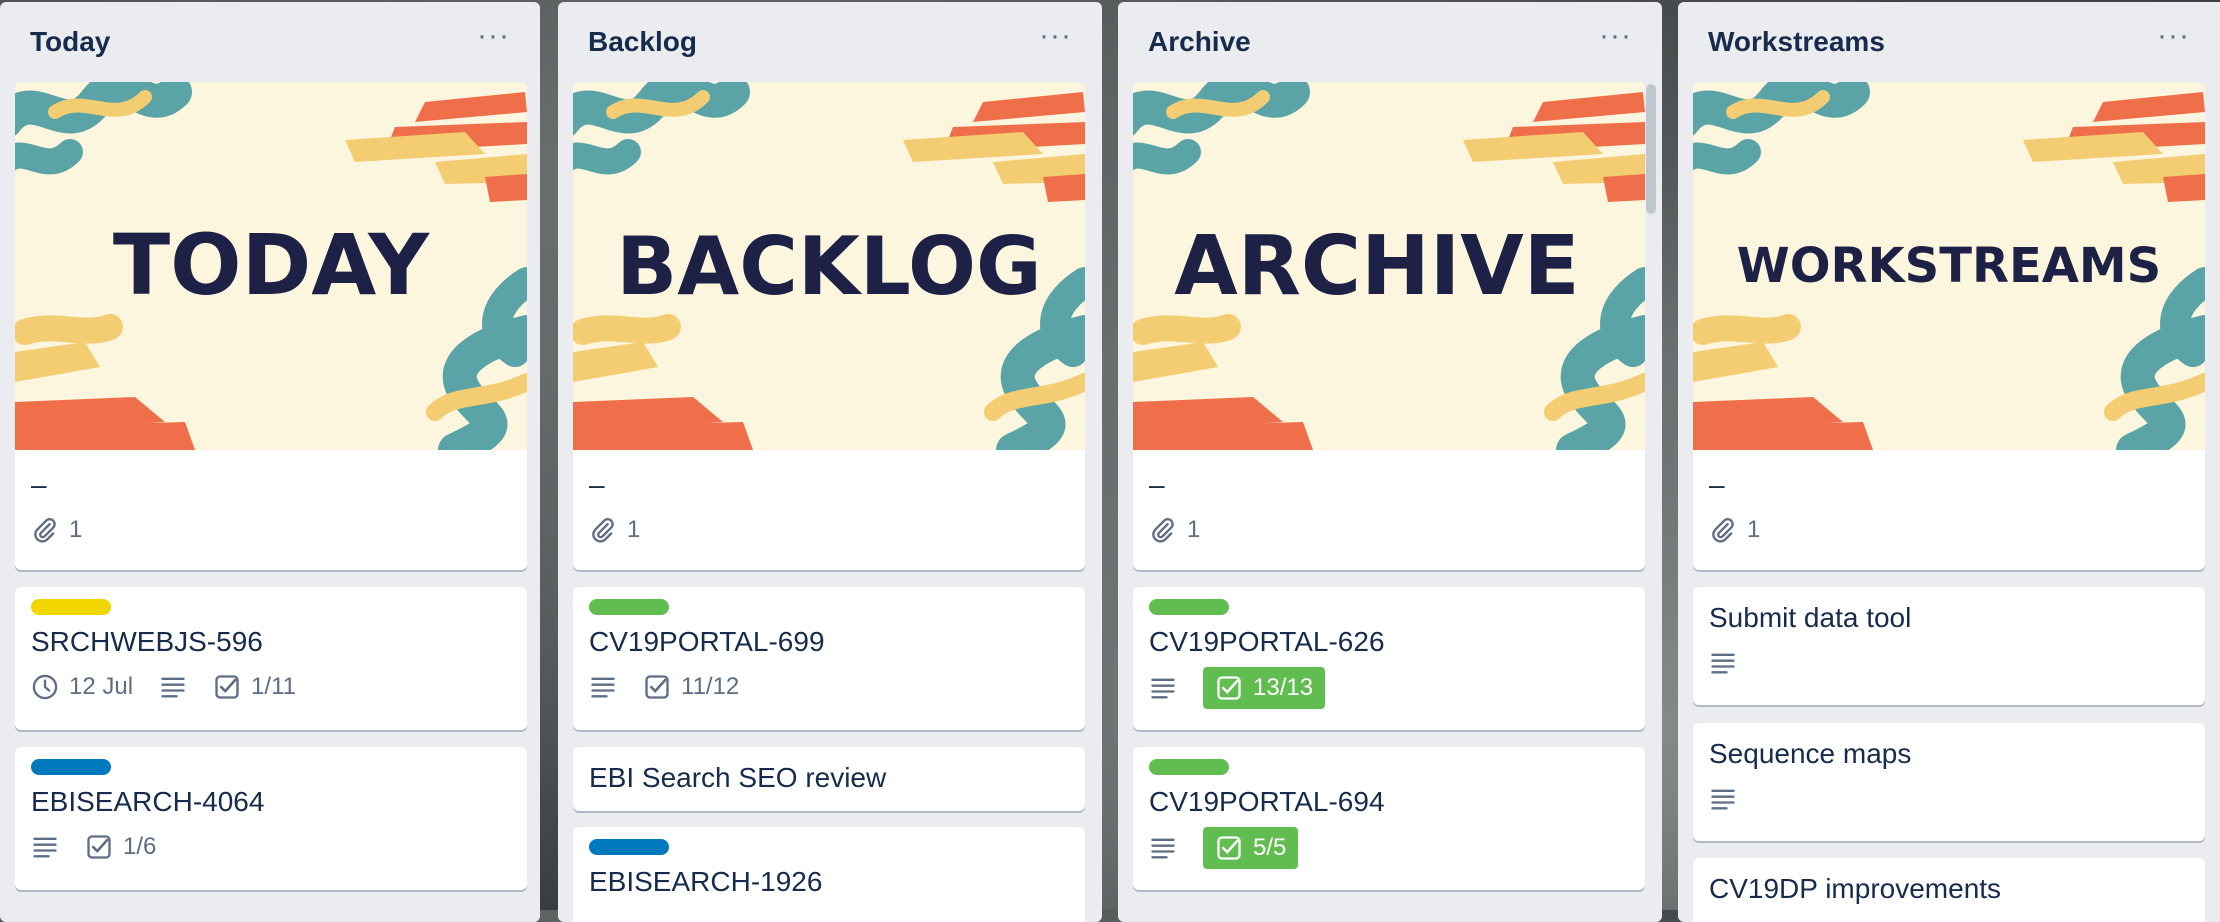 This screenshot has height=922, width=2220. What do you see at coordinates (1949, 782) in the screenshot?
I see `card: Sequence maps` at bounding box center [1949, 782].